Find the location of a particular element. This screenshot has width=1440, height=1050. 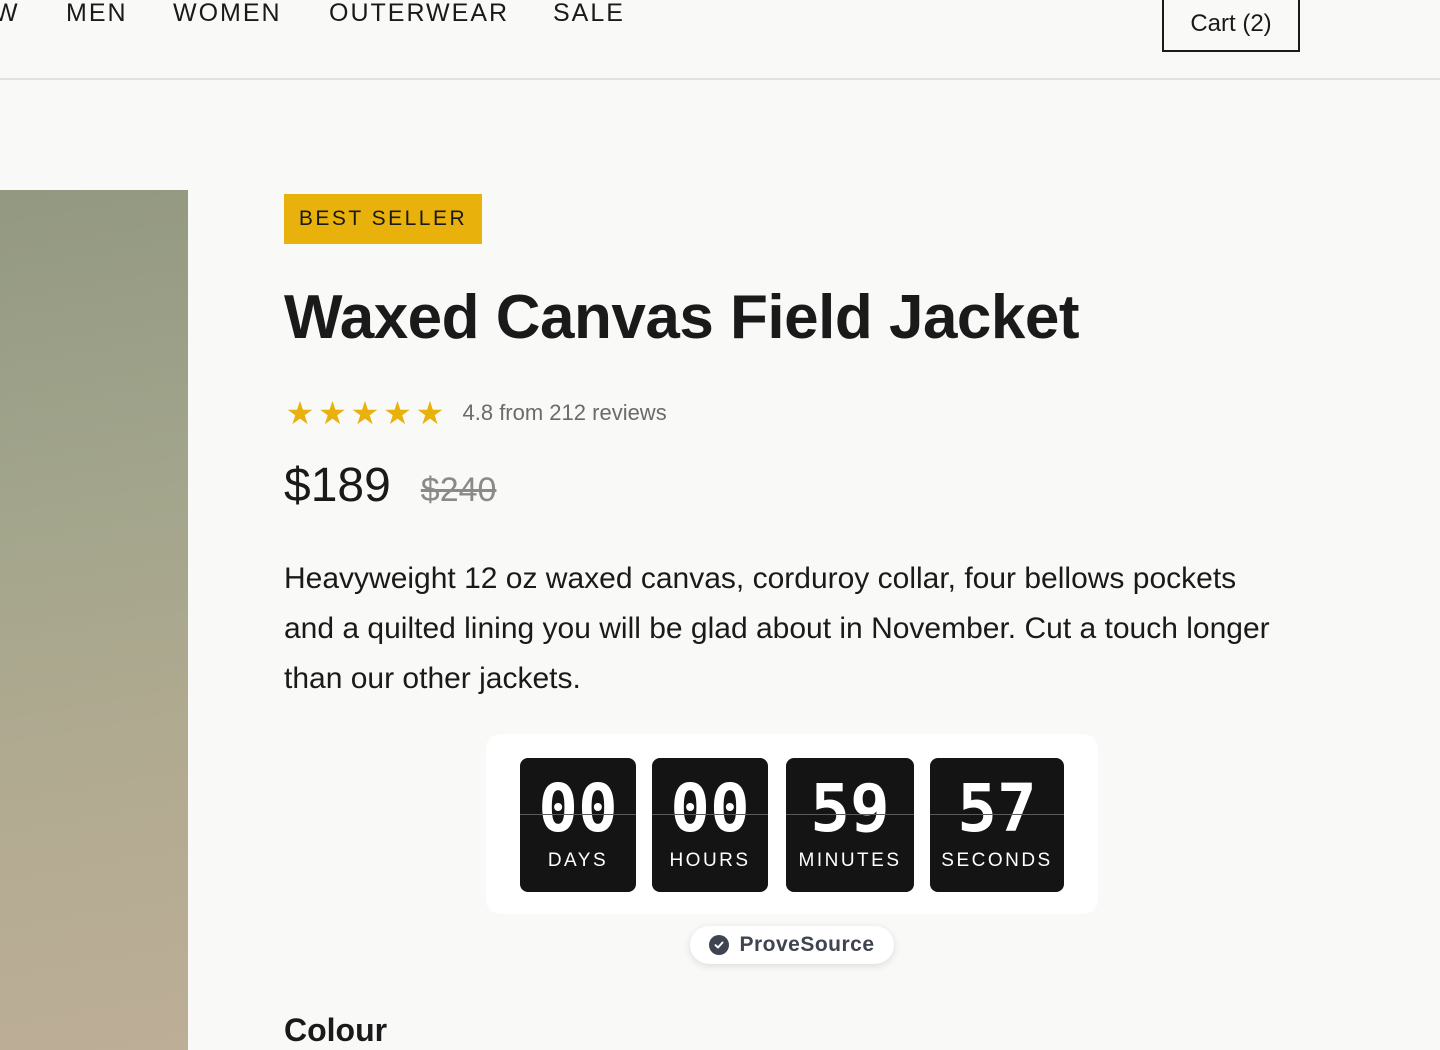

nav-item-sale: SALE is located at coordinates (589, 14).